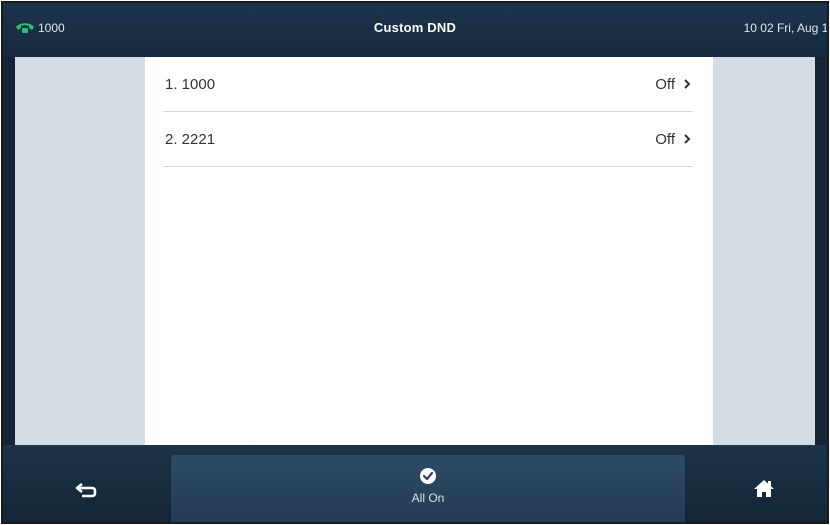 This screenshot has height=525, width=830. Describe the element at coordinates (428, 476) in the screenshot. I see `check-circle-icon` at that location.